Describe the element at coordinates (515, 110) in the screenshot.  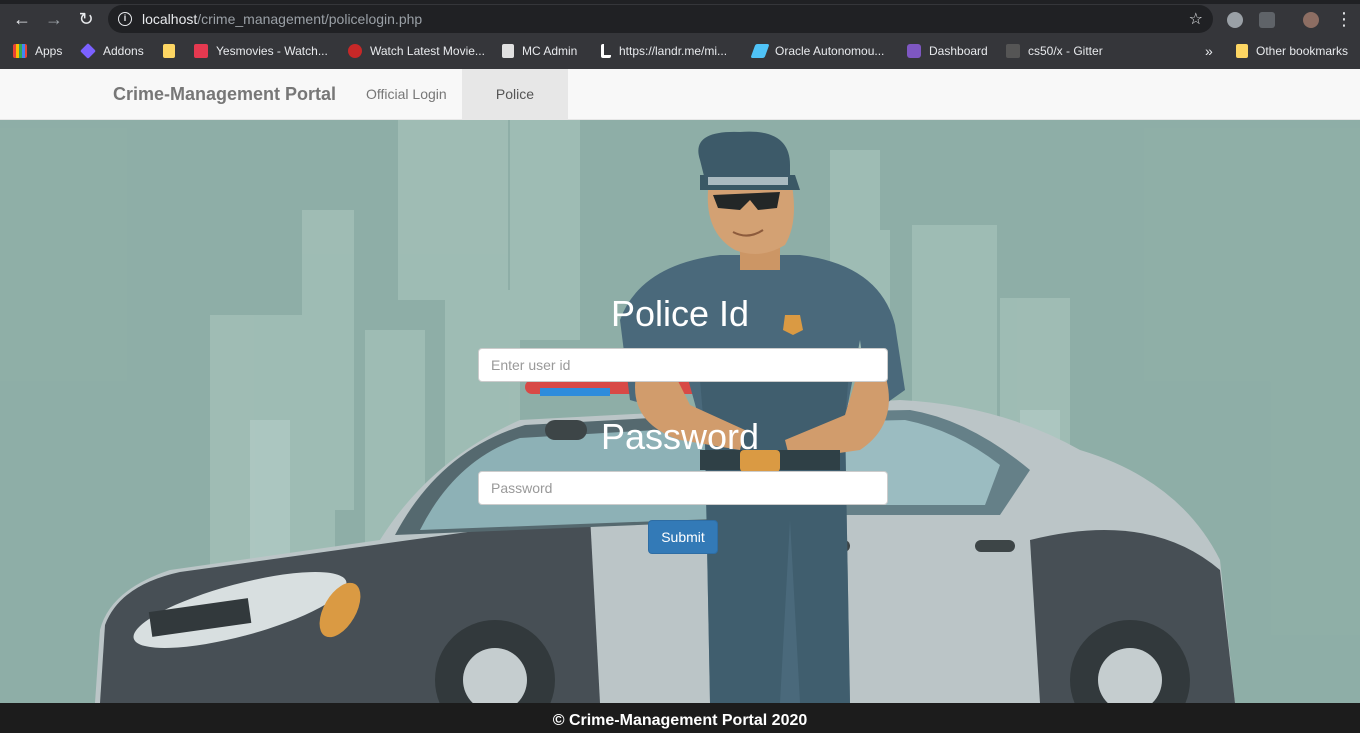
I see `nav-police-login: Police Login` at that location.